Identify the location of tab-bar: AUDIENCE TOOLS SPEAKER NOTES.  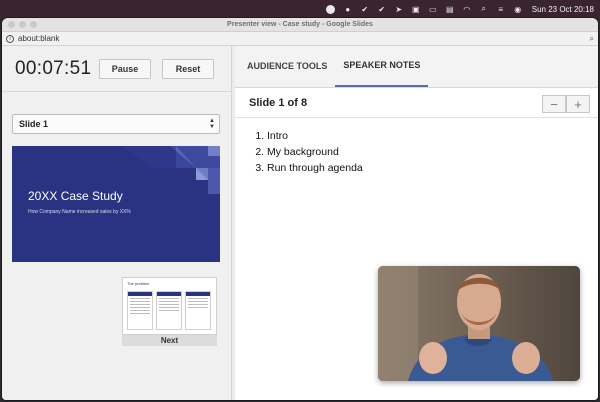
(416, 67).